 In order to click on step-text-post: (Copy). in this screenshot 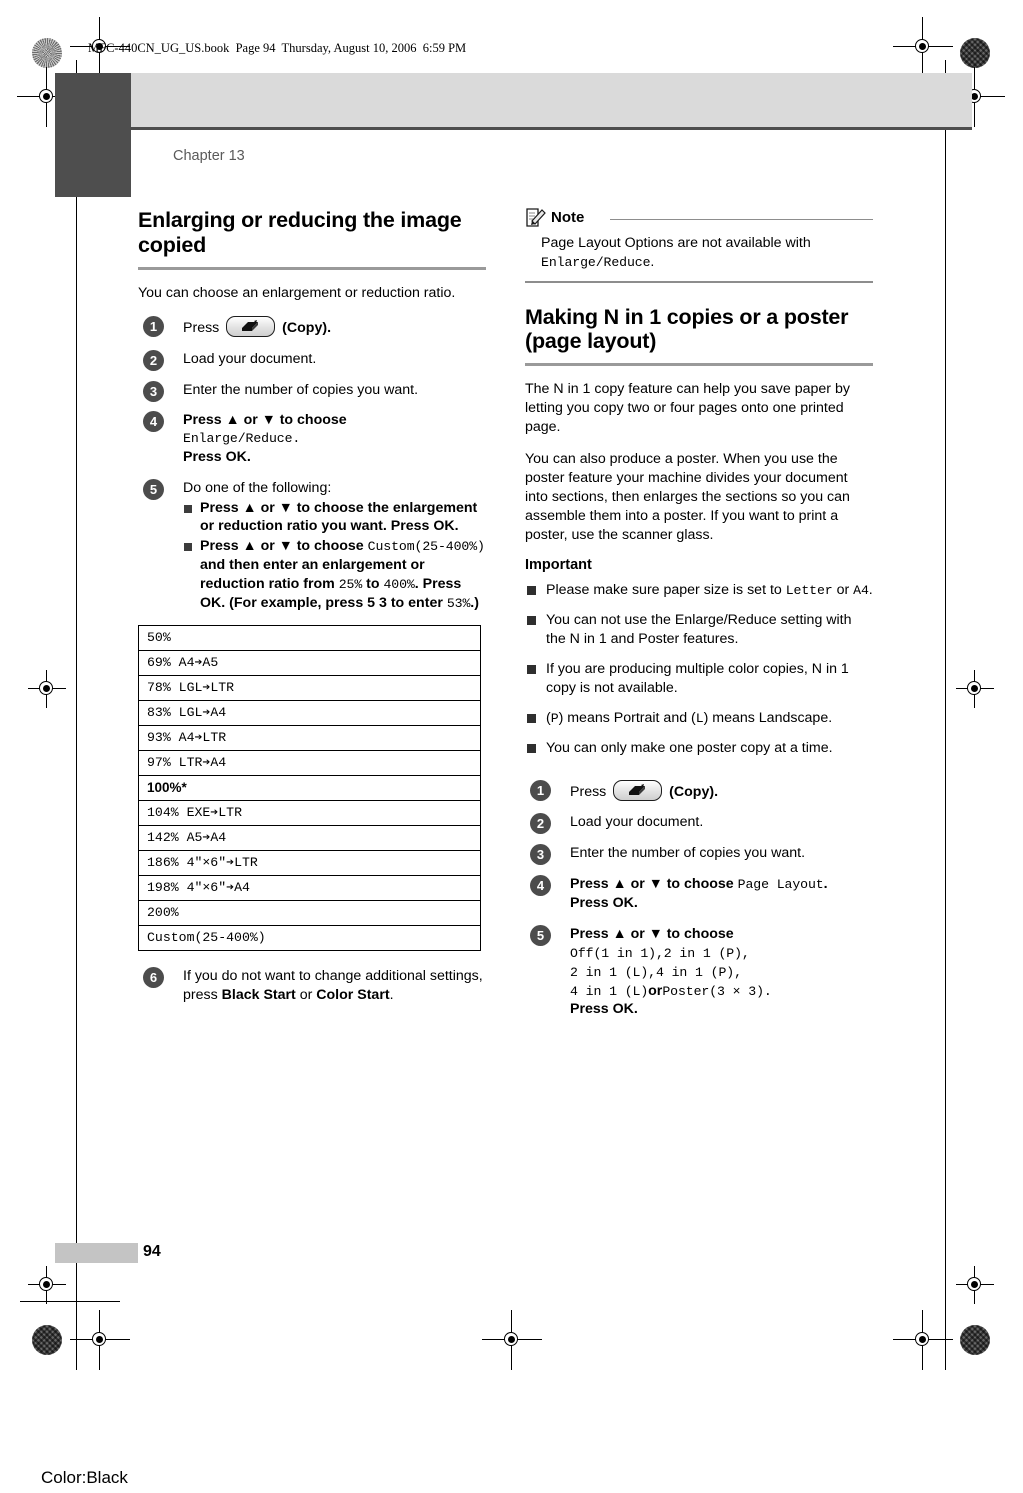, I will do `click(307, 327)`.